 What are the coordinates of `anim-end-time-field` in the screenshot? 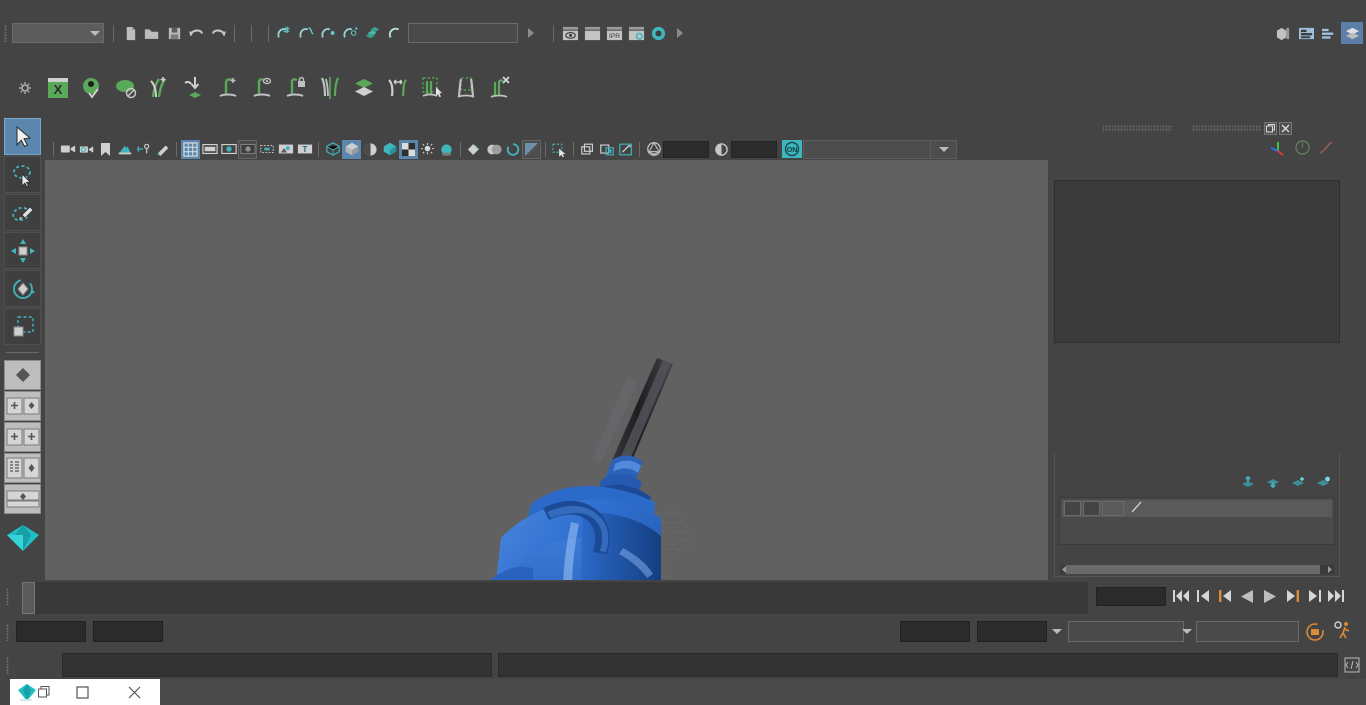 It's located at (1012, 631).